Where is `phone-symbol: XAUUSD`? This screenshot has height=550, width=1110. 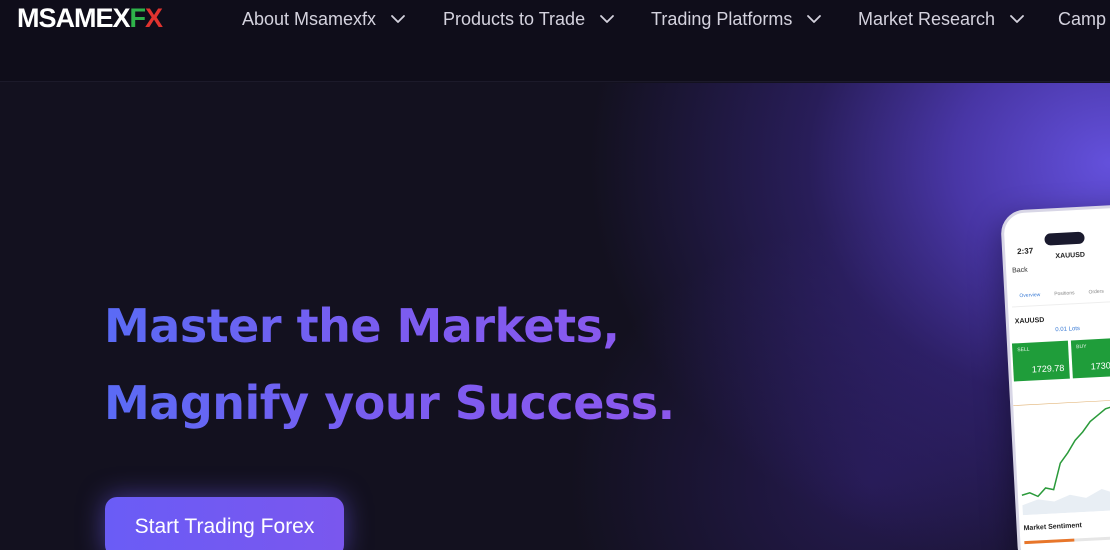
phone-symbol: XAUUSD is located at coordinates (1070, 256).